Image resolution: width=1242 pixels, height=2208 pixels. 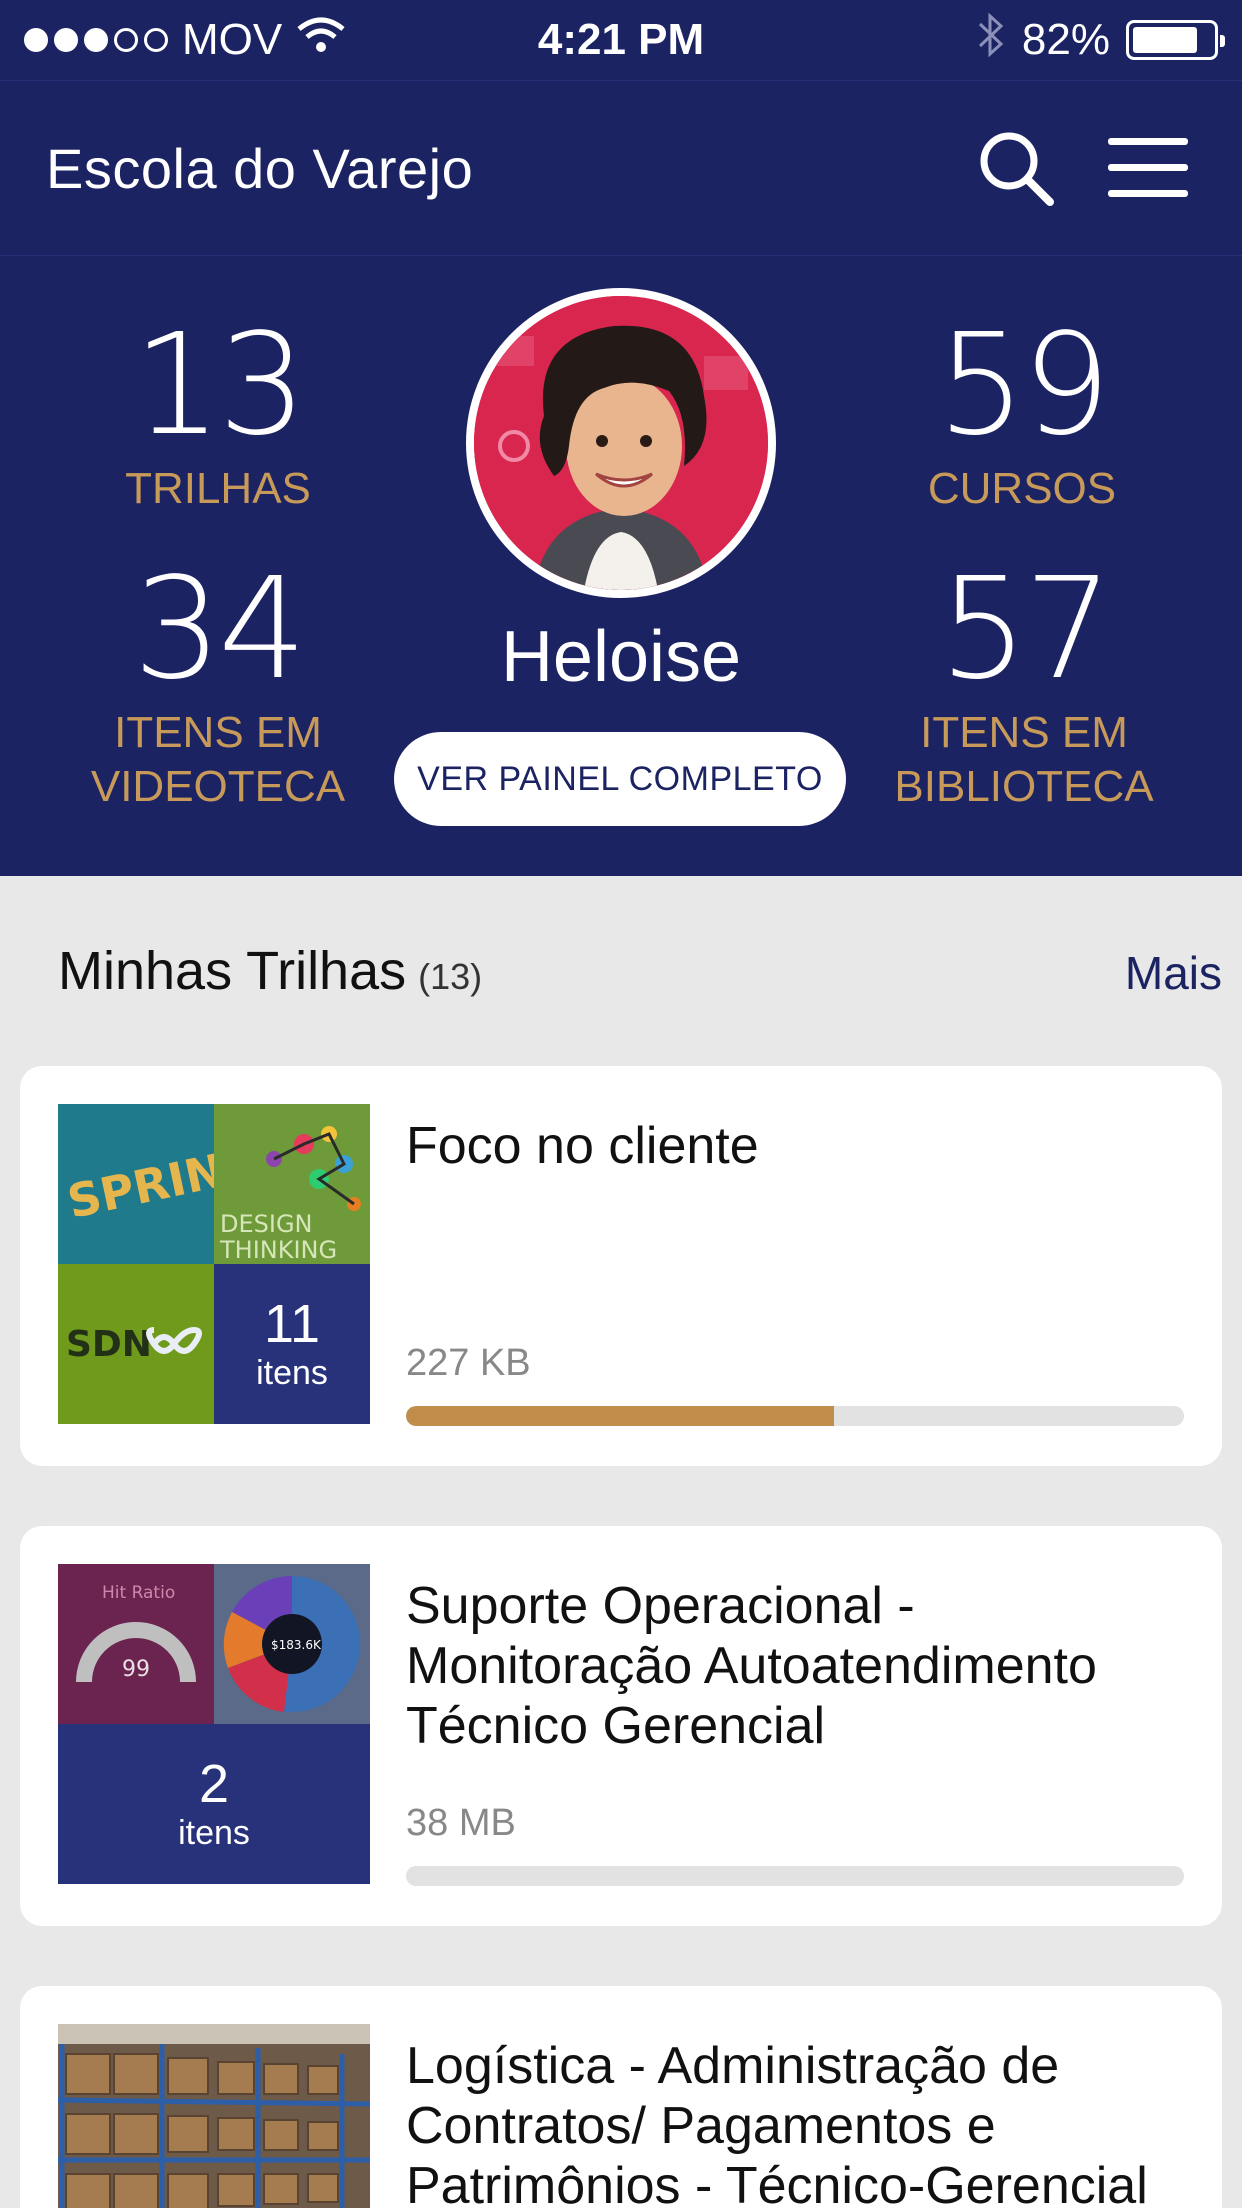 I want to click on trail-thumbnail: Hit Ratio 99 $183.6K 2 itens, so click(x=214, y=1724).